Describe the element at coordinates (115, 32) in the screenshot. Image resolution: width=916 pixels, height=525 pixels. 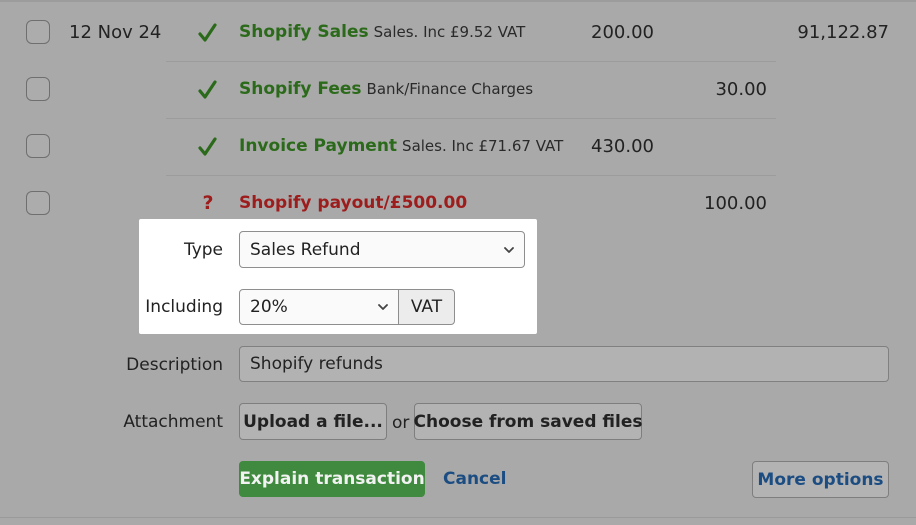
I see `transaction-date: 12 Nov 24` at that location.